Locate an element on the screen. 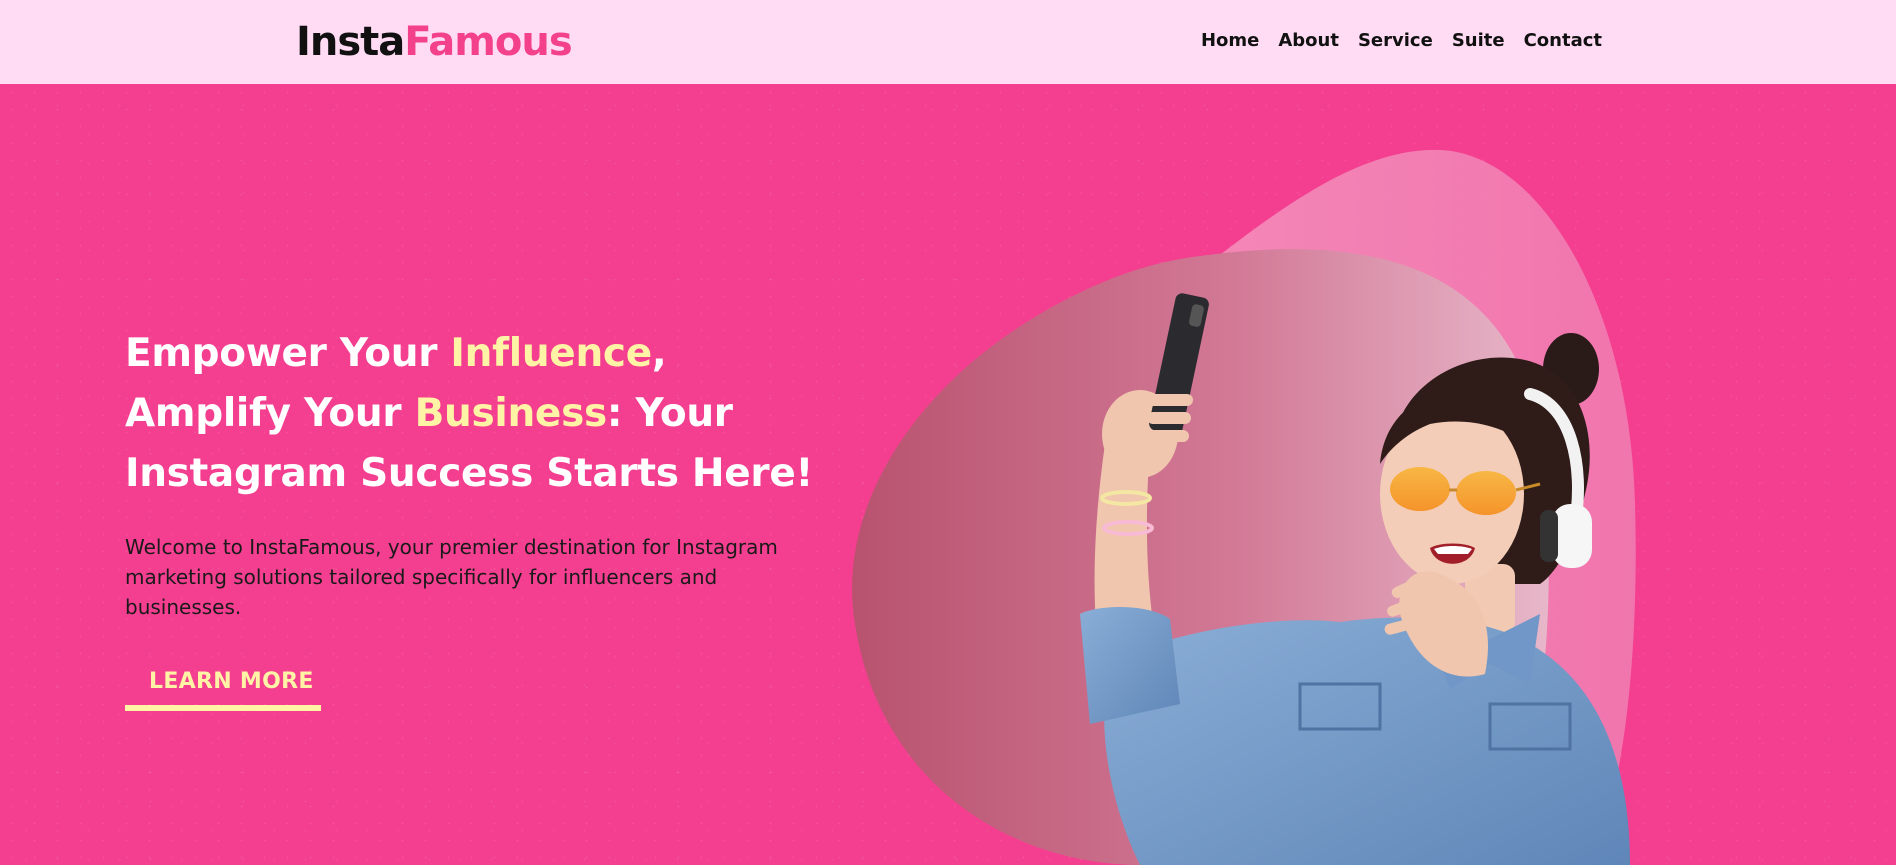 Image resolution: width=1896 pixels, height=865 pixels. learn-more-label: LEARN MORE is located at coordinates (231, 681).